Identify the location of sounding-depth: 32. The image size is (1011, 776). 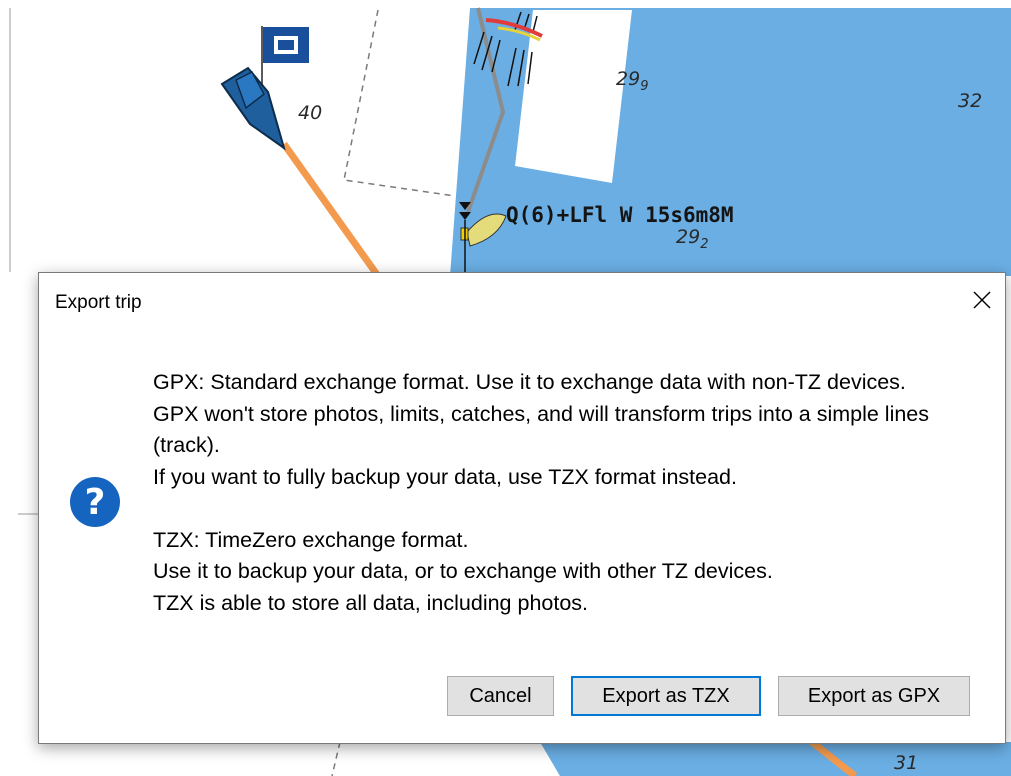
(970, 101).